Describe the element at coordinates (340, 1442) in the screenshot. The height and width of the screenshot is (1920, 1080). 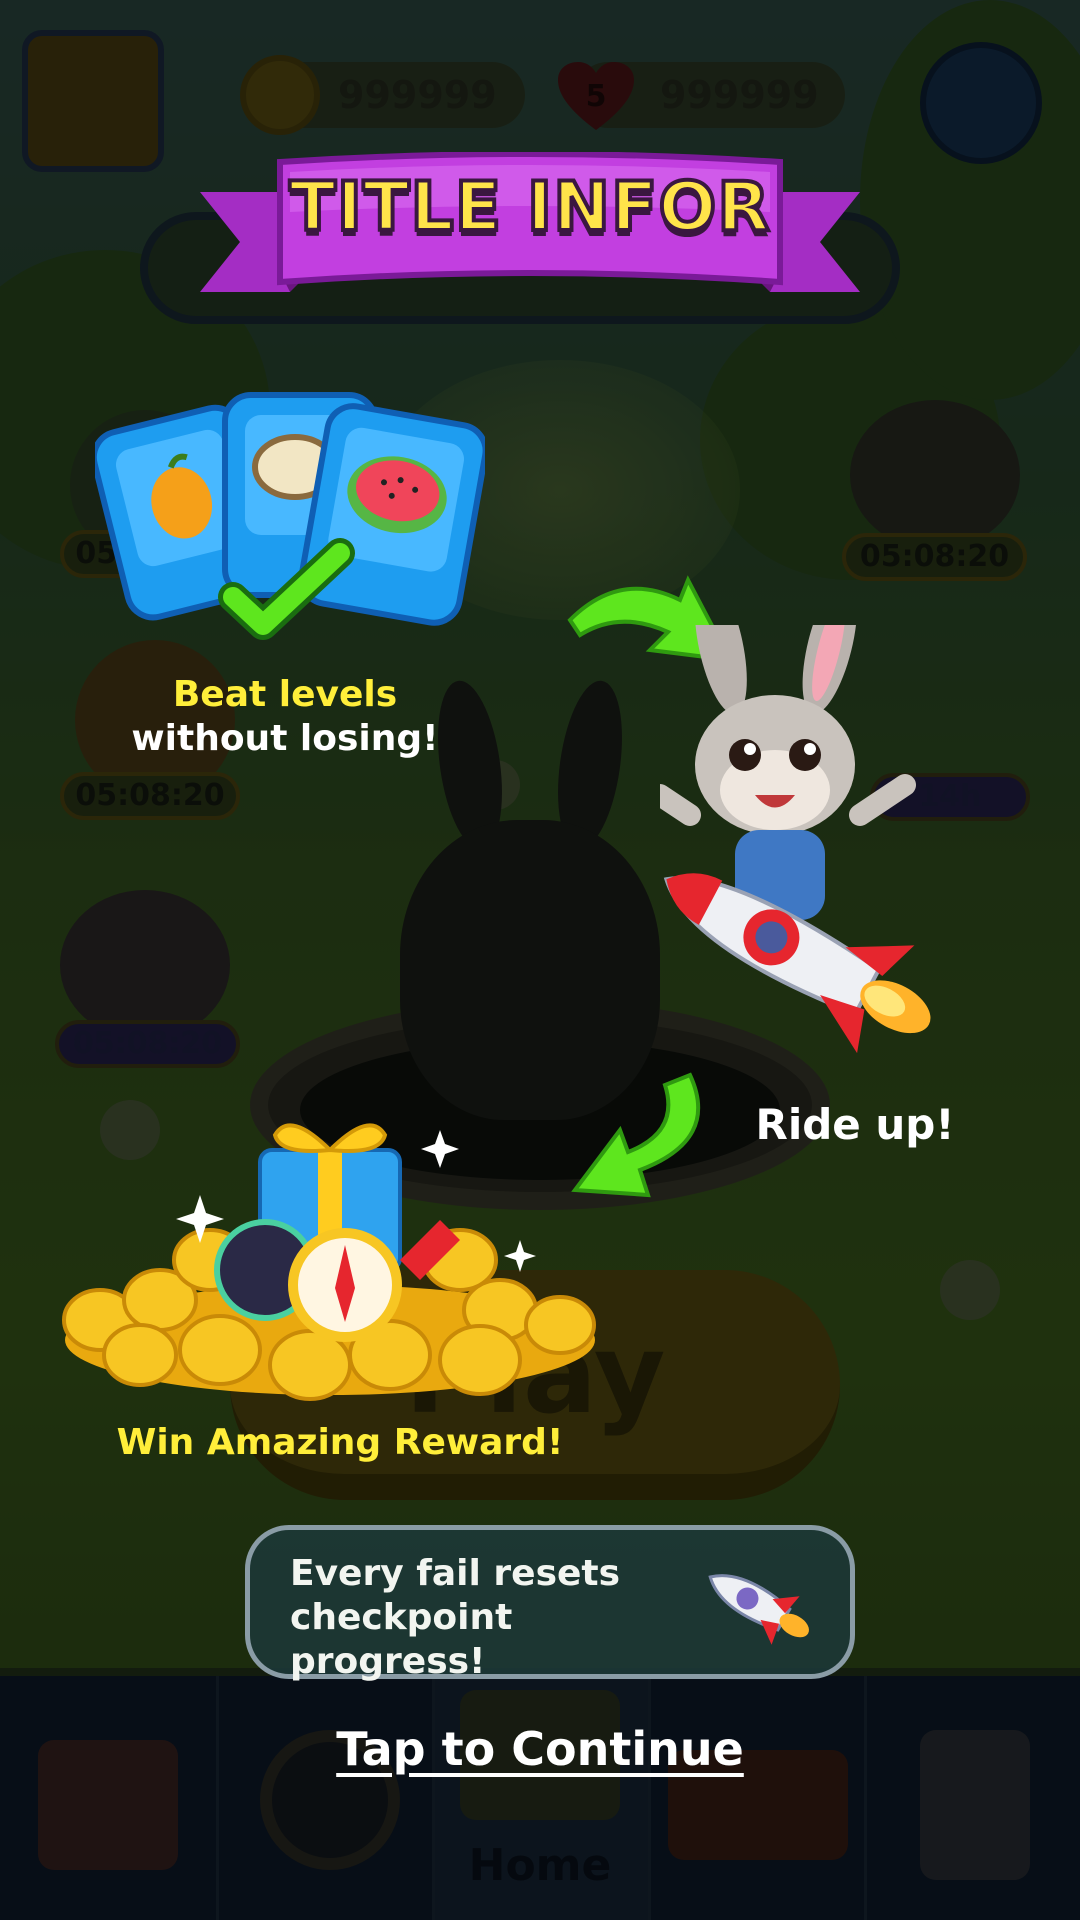
I see `step-reward: Win Amazing Reward!` at that location.